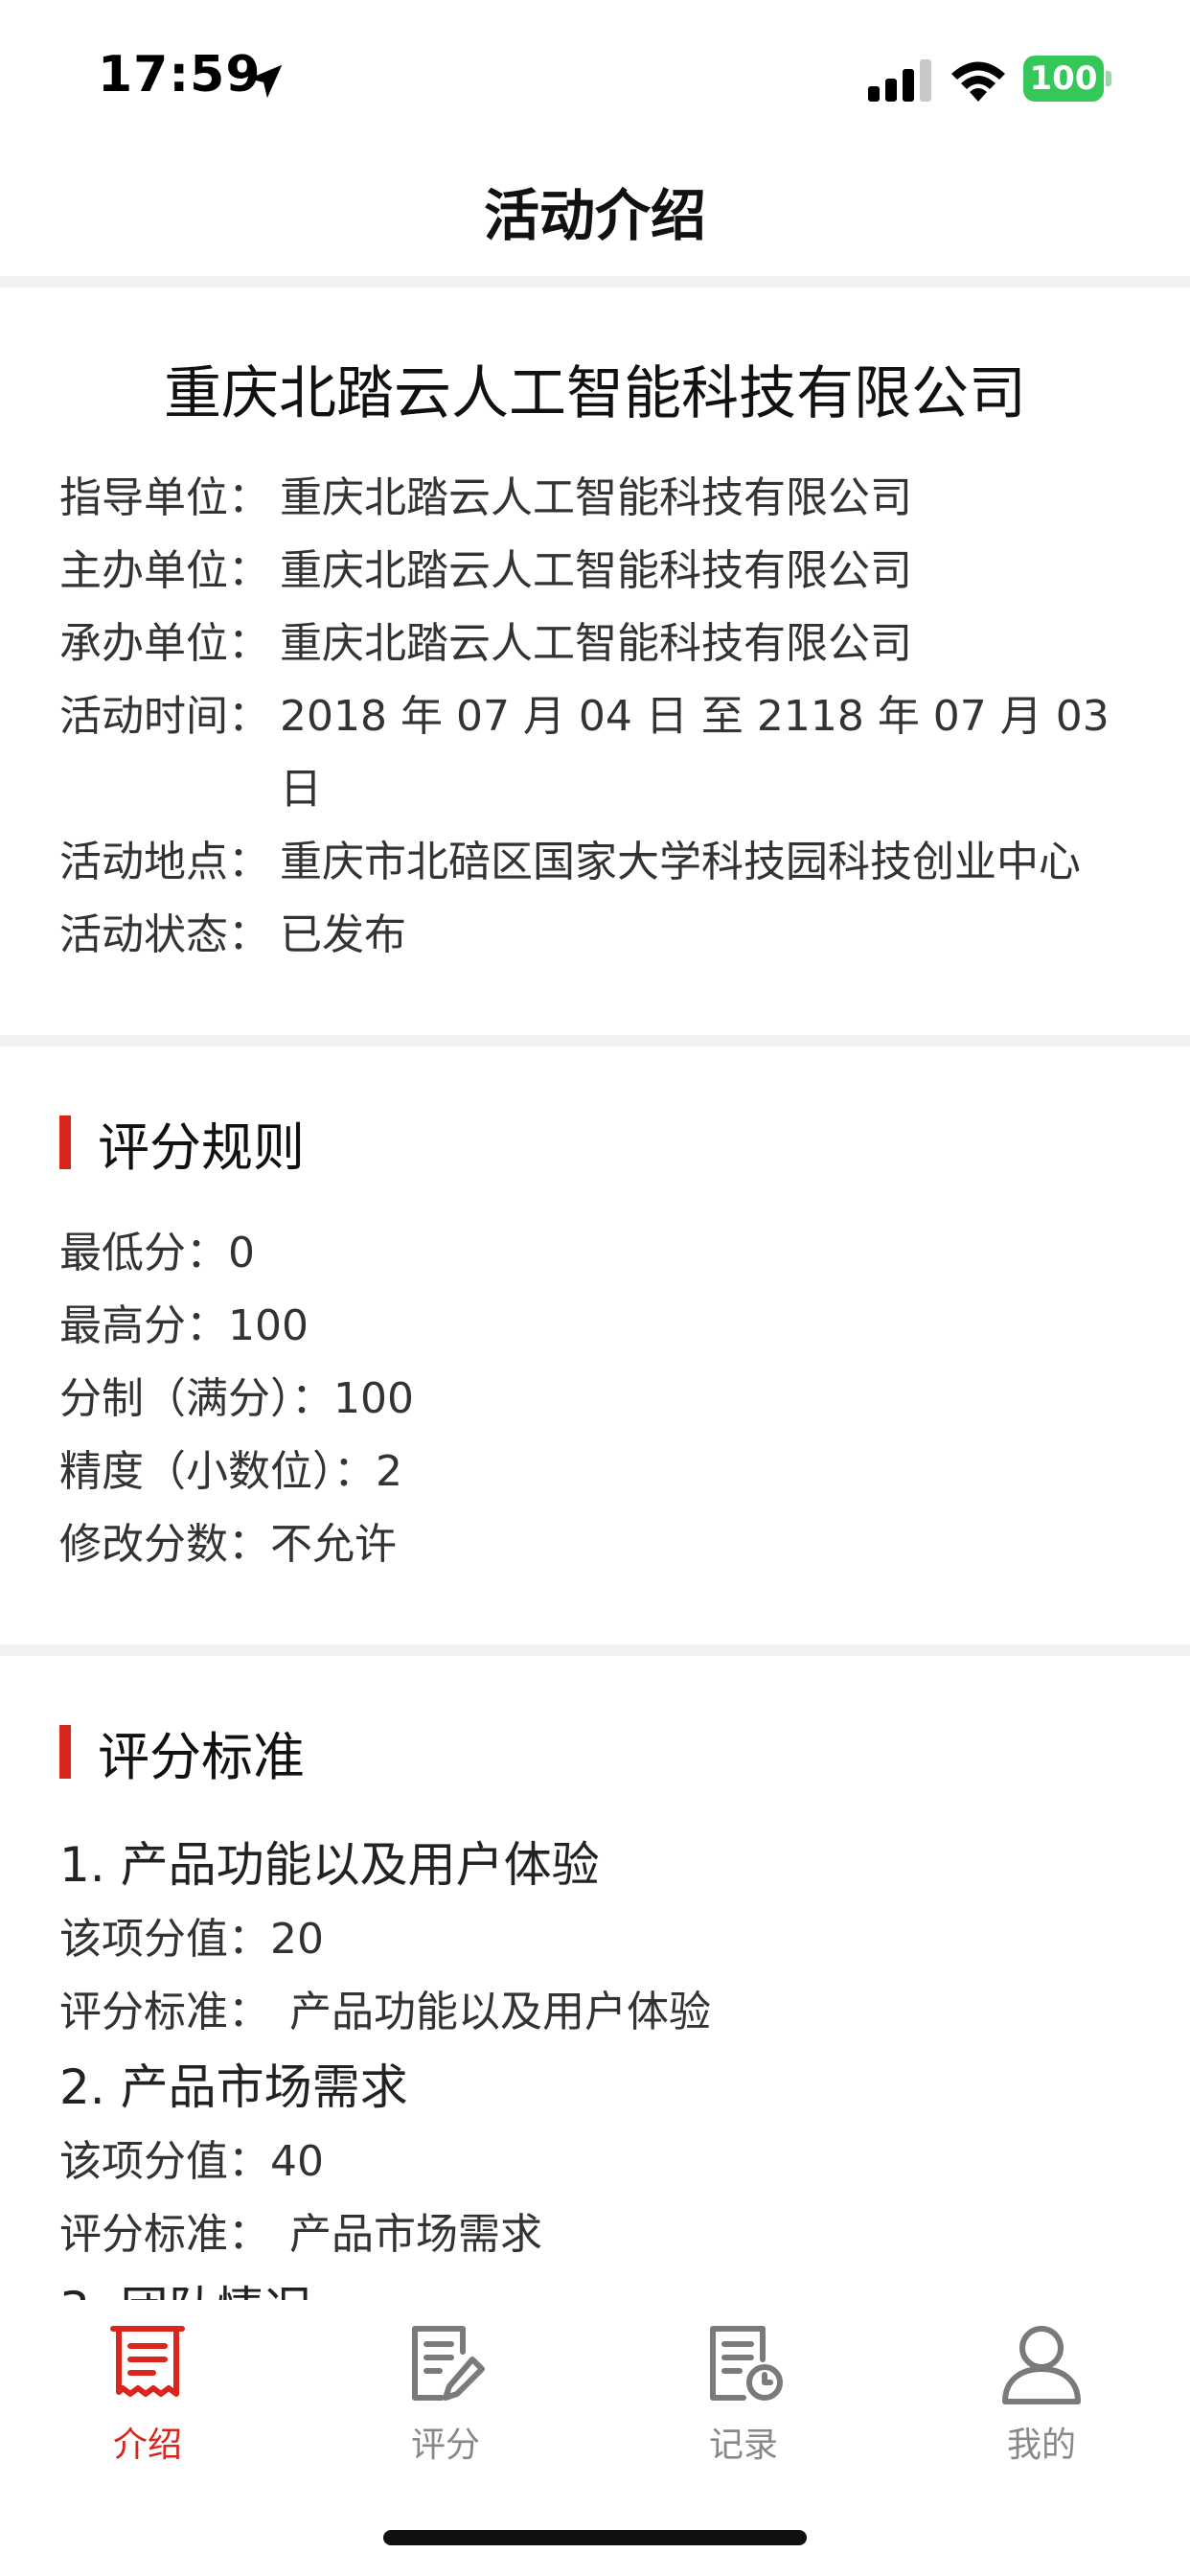  What do you see at coordinates (191, 2161) in the screenshot?
I see `criteria-score-row: 该项分值：40` at bounding box center [191, 2161].